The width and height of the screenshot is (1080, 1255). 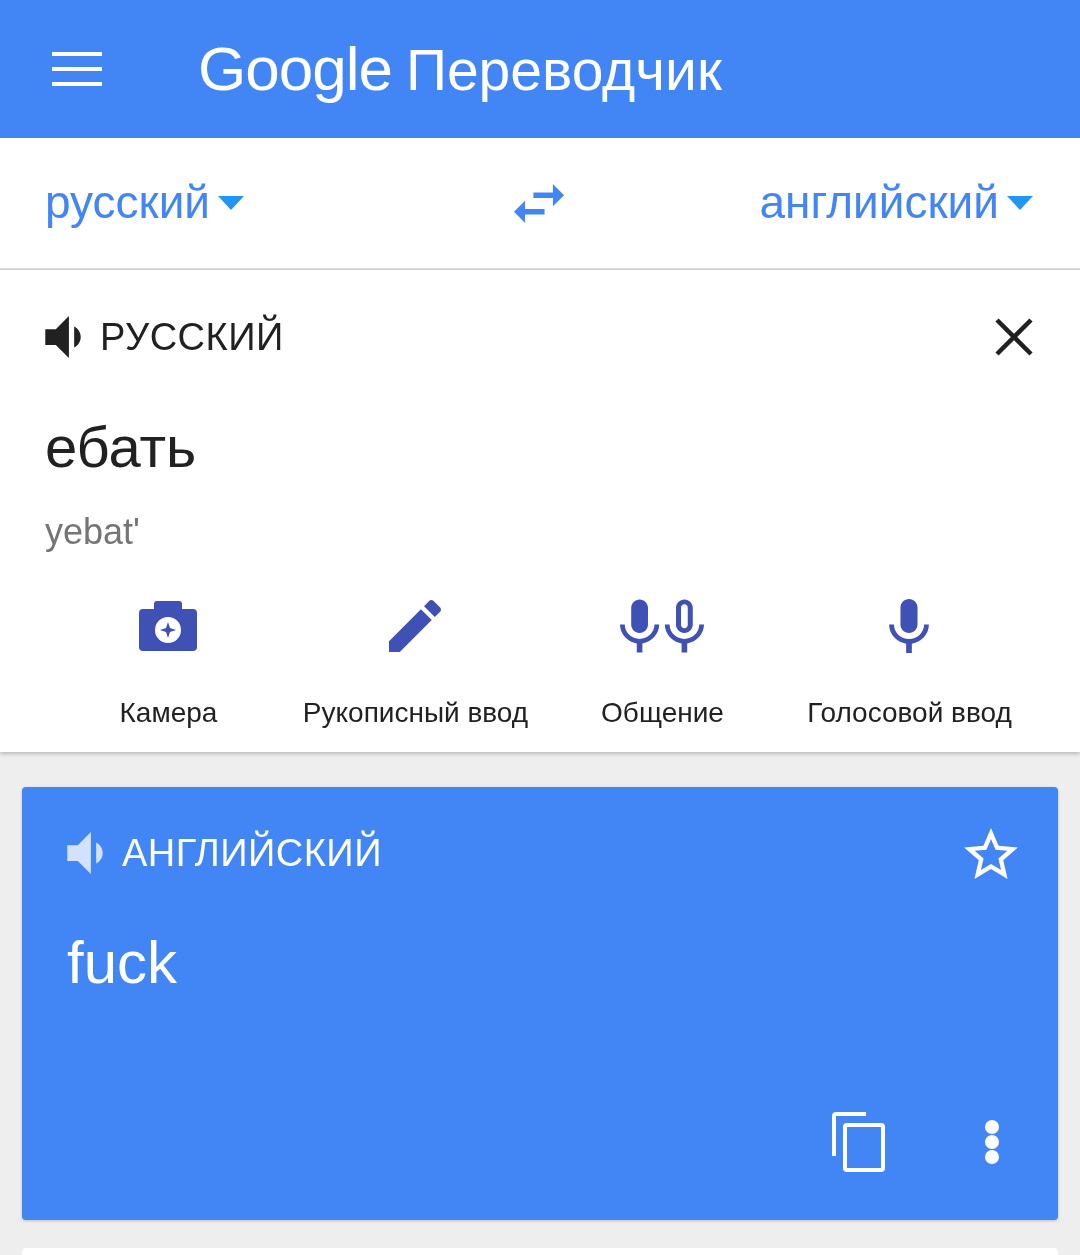 What do you see at coordinates (63, 337) in the screenshot?
I see `speaker-icon` at bounding box center [63, 337].